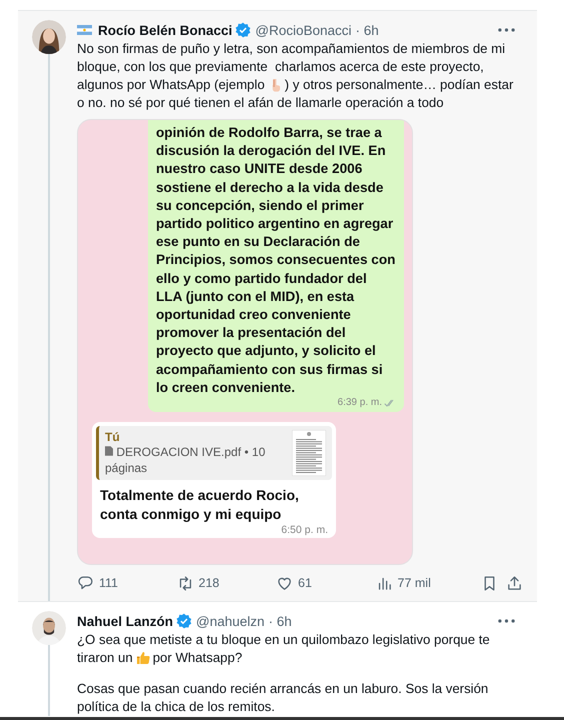 This screenshot has width=564, height=720. What do you see at coordinates (108, 583) in the screenshot?
I see `reply-count: 111` at bounding box center [108, 583].